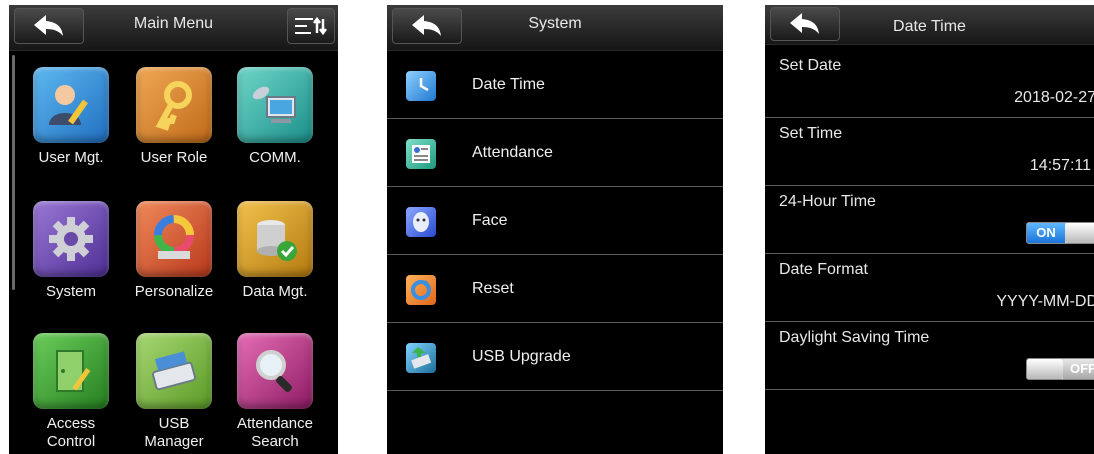 This screenshot has width=1094, height=454. Describe the element at coordinates (555, 289) in the screenshot. I see `list-item-reset: Reset` at that location.